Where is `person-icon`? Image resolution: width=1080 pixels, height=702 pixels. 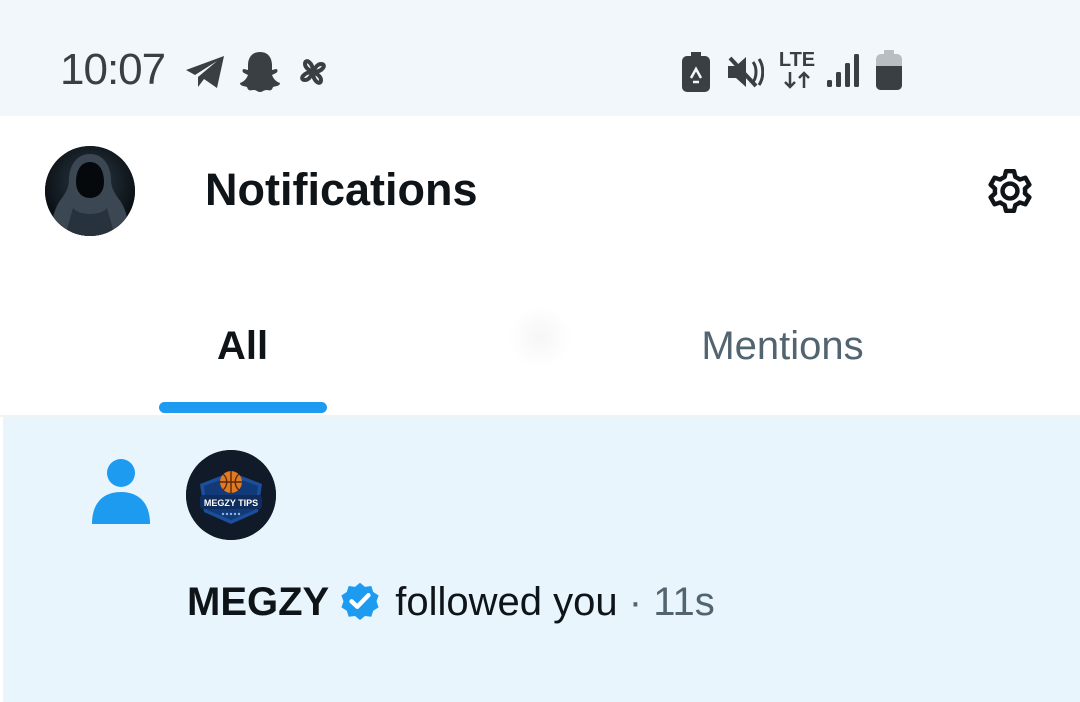 person-icon is located at coordinates (121, 491).